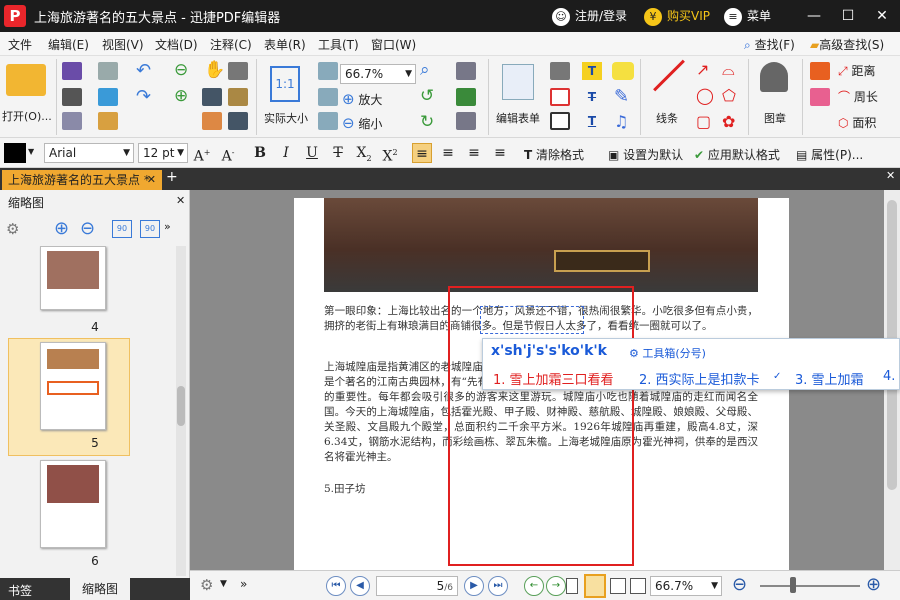  I want to click on zoom-out-button: ⊖ 缩小, so click(362, 123).